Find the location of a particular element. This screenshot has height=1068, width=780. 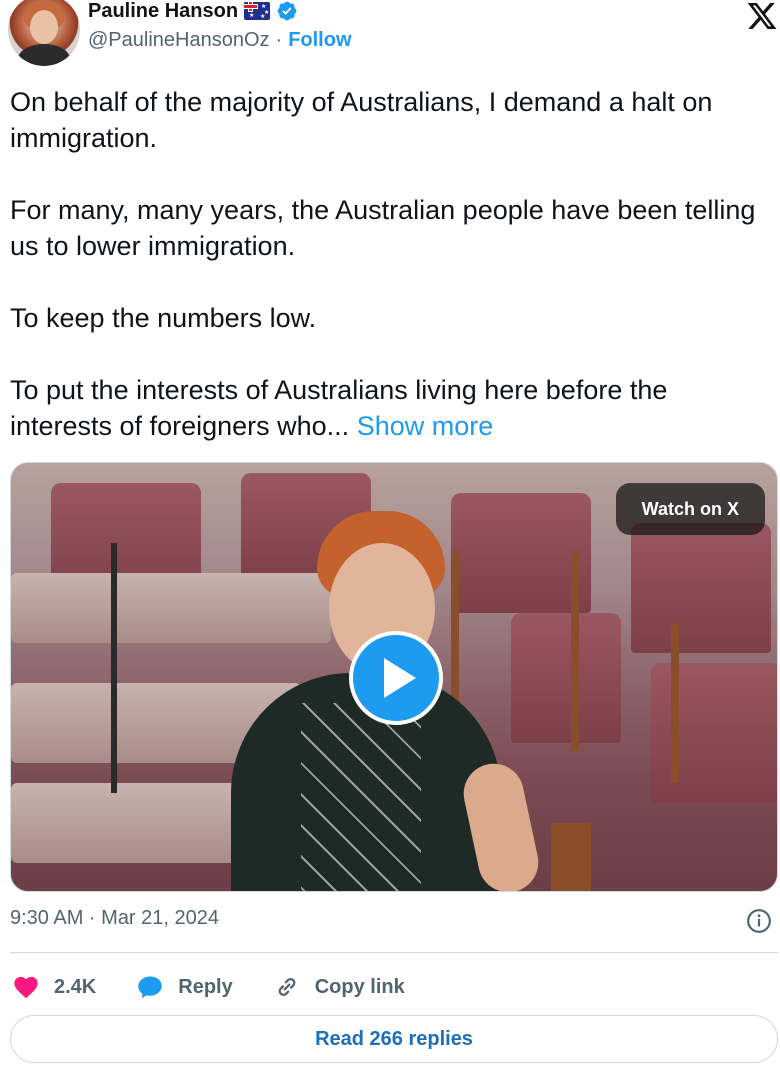

x-logo-icon is located at coordinates (762, 16).